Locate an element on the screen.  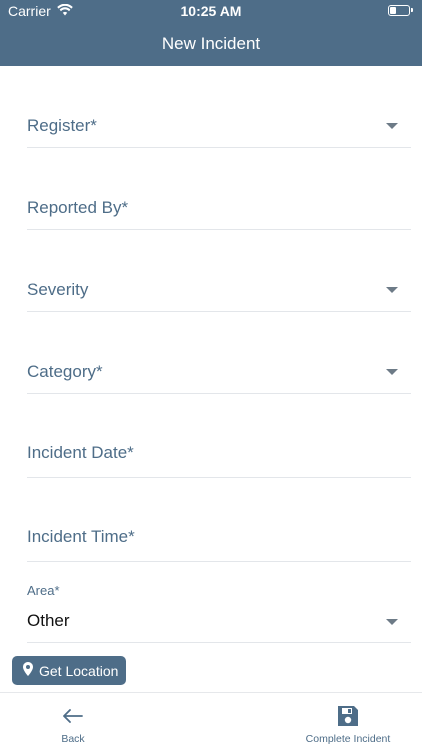
area-label: Area* is located at coordinates (43, 590).